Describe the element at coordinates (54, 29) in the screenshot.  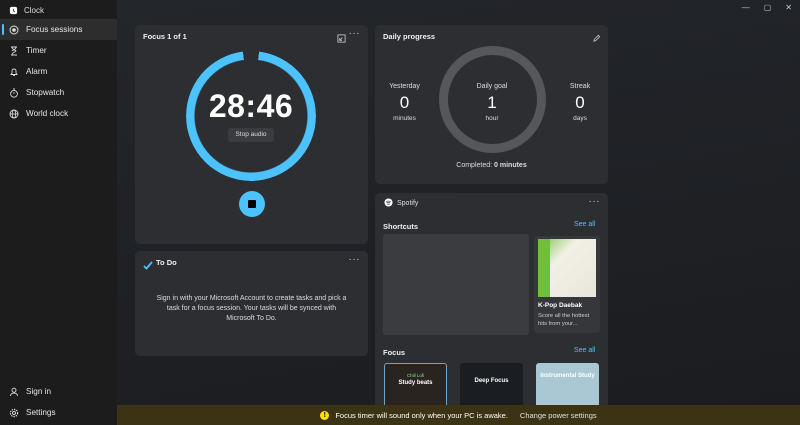
I see `sidebar-item-label: Focus sessions` at that location.